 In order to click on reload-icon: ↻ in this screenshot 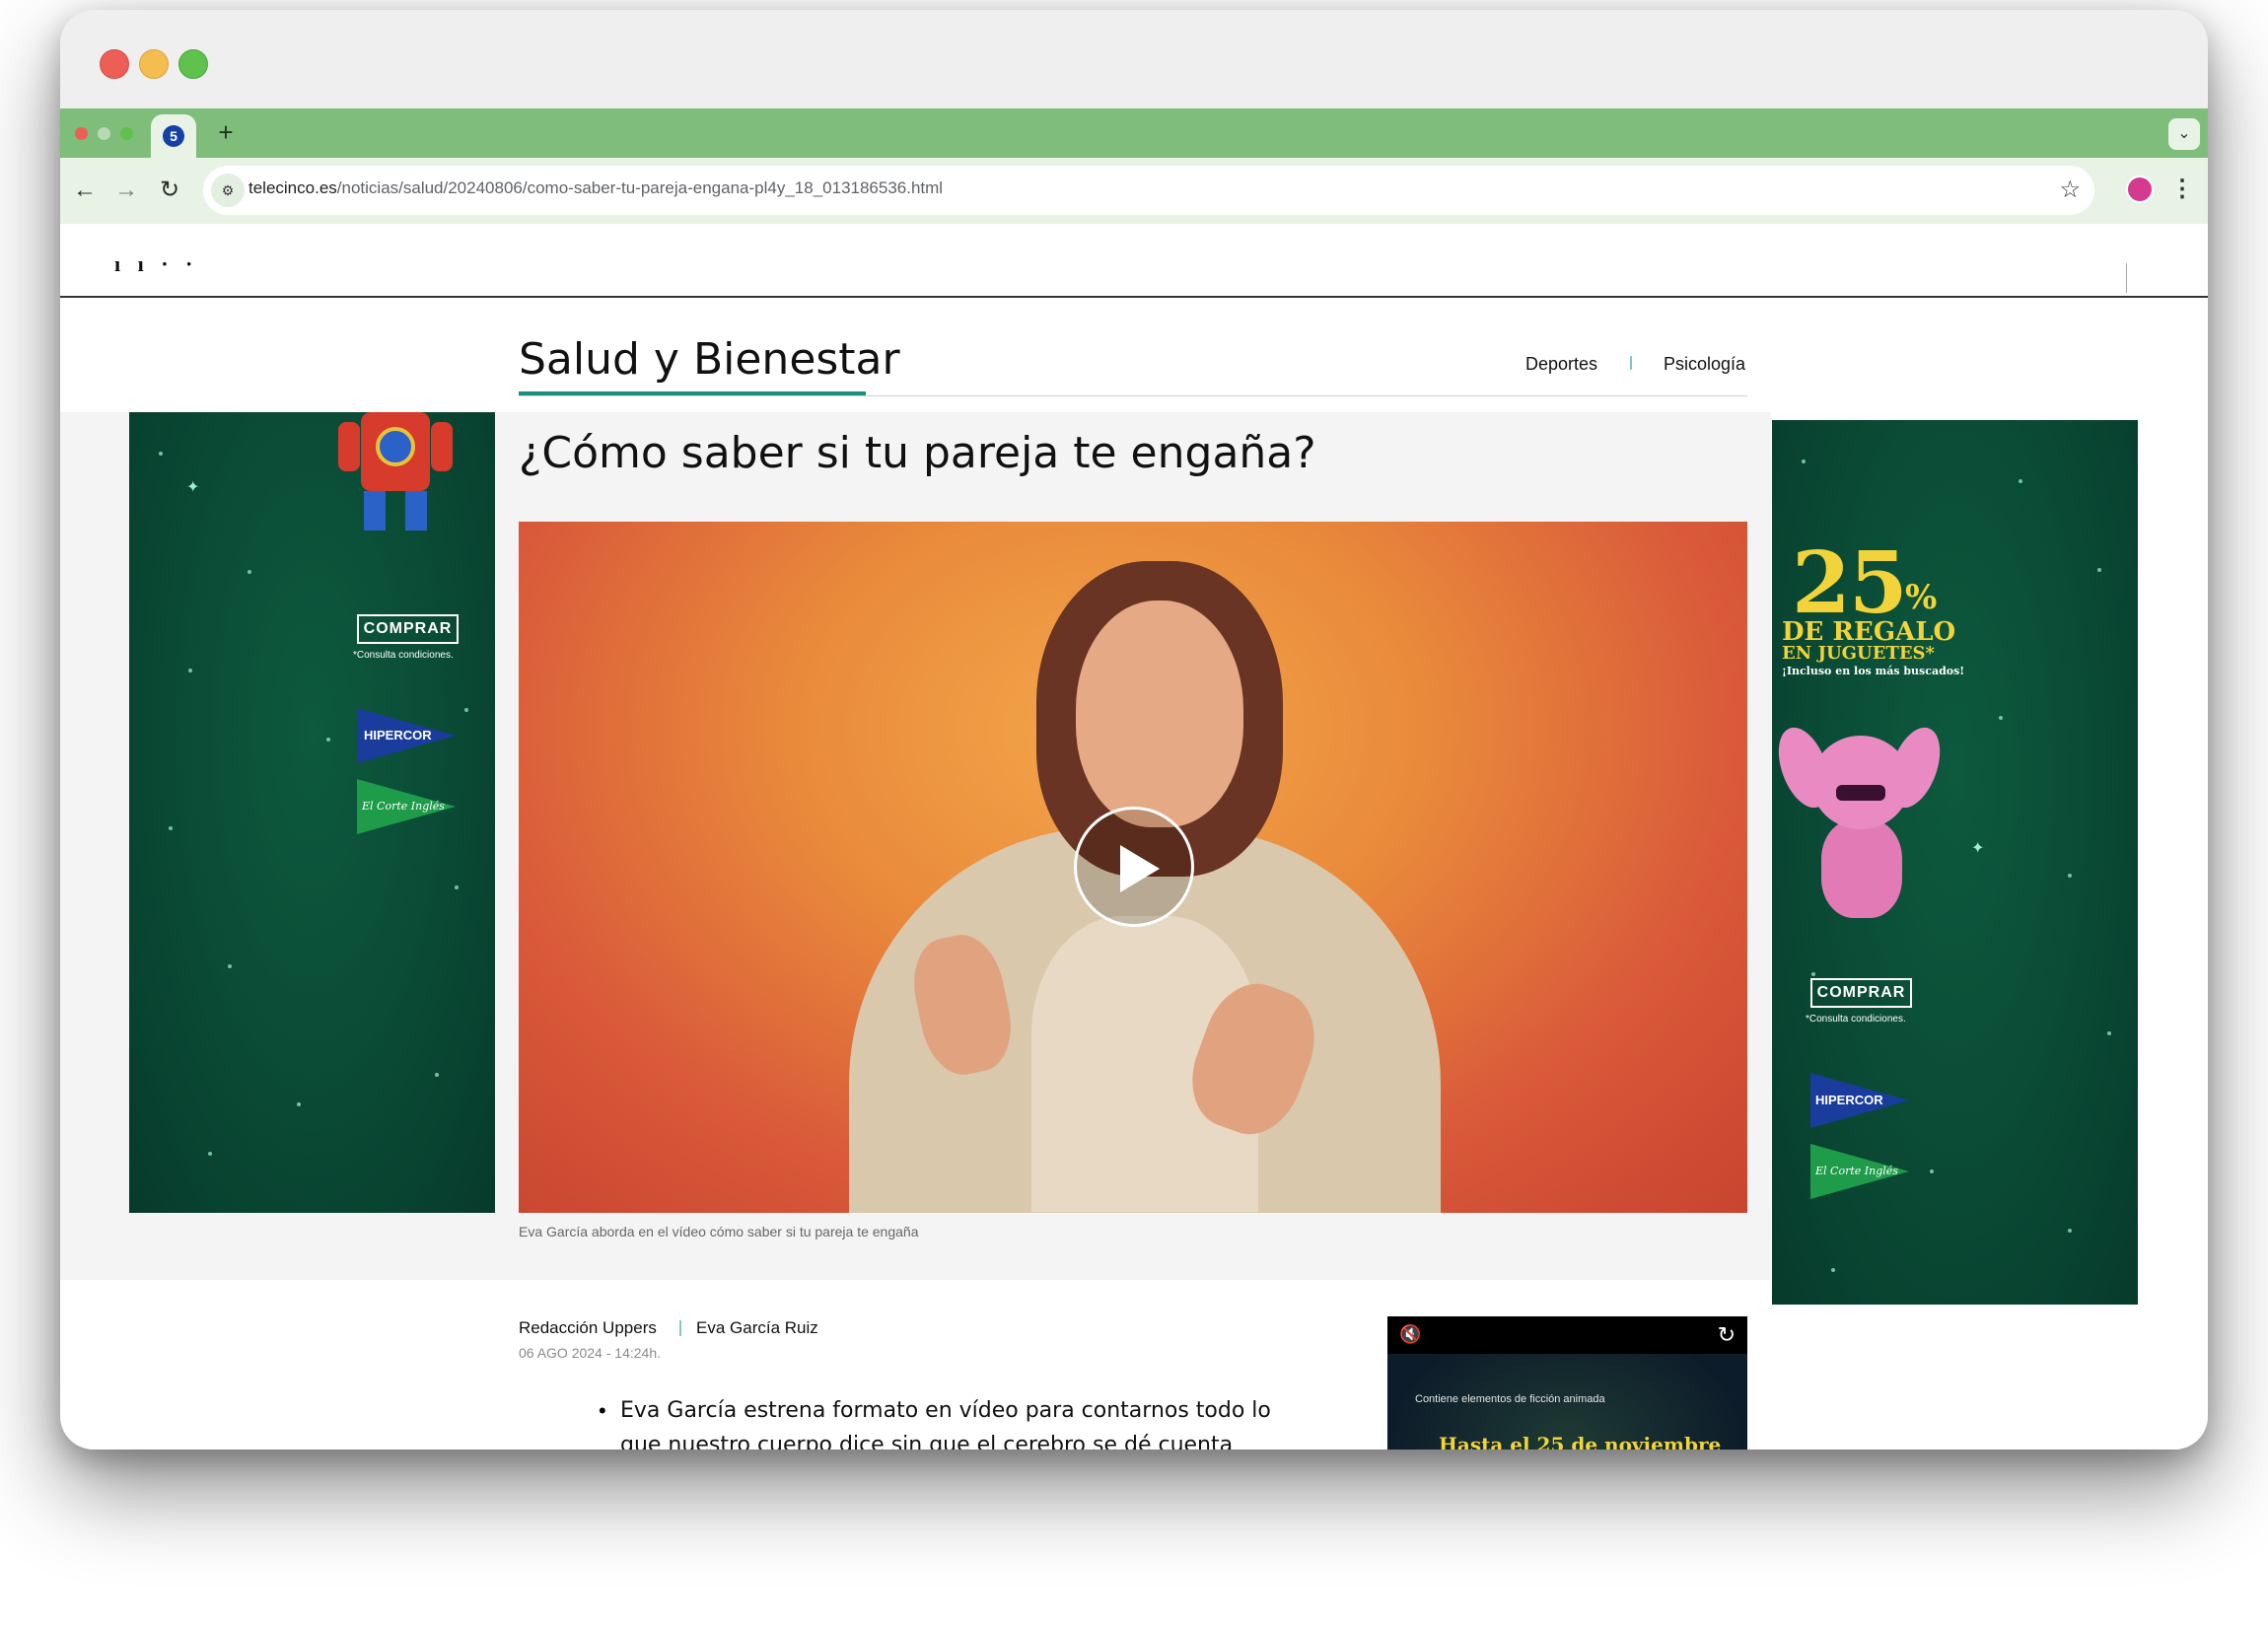, I will do `click(169, 190)`.